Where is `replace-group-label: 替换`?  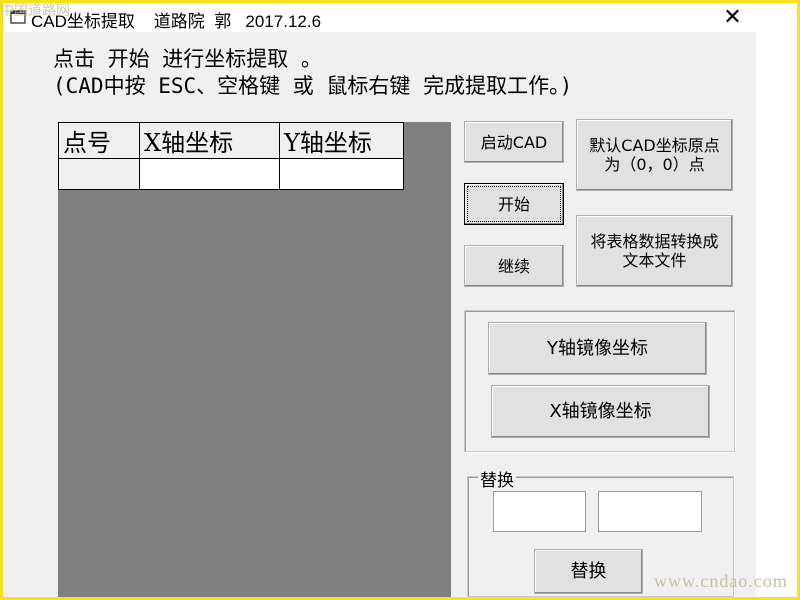
replace-group-label: 替换 is located at coordinates (497, 478).